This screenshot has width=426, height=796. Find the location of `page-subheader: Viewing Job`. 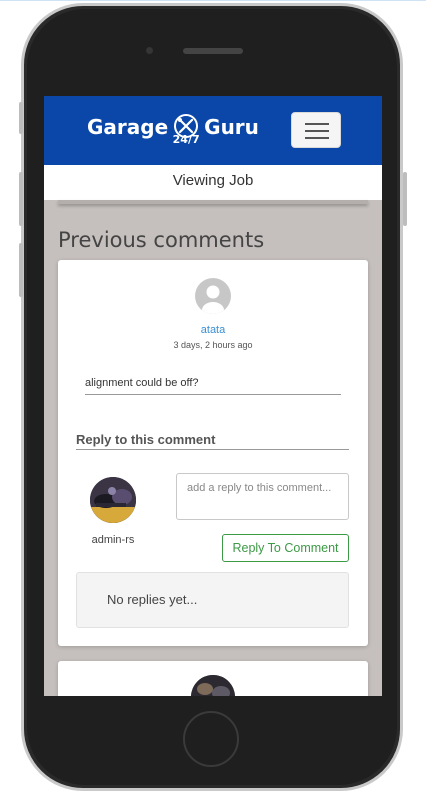

page-subheader: Viewing Job is located at coordinates (213, 182).